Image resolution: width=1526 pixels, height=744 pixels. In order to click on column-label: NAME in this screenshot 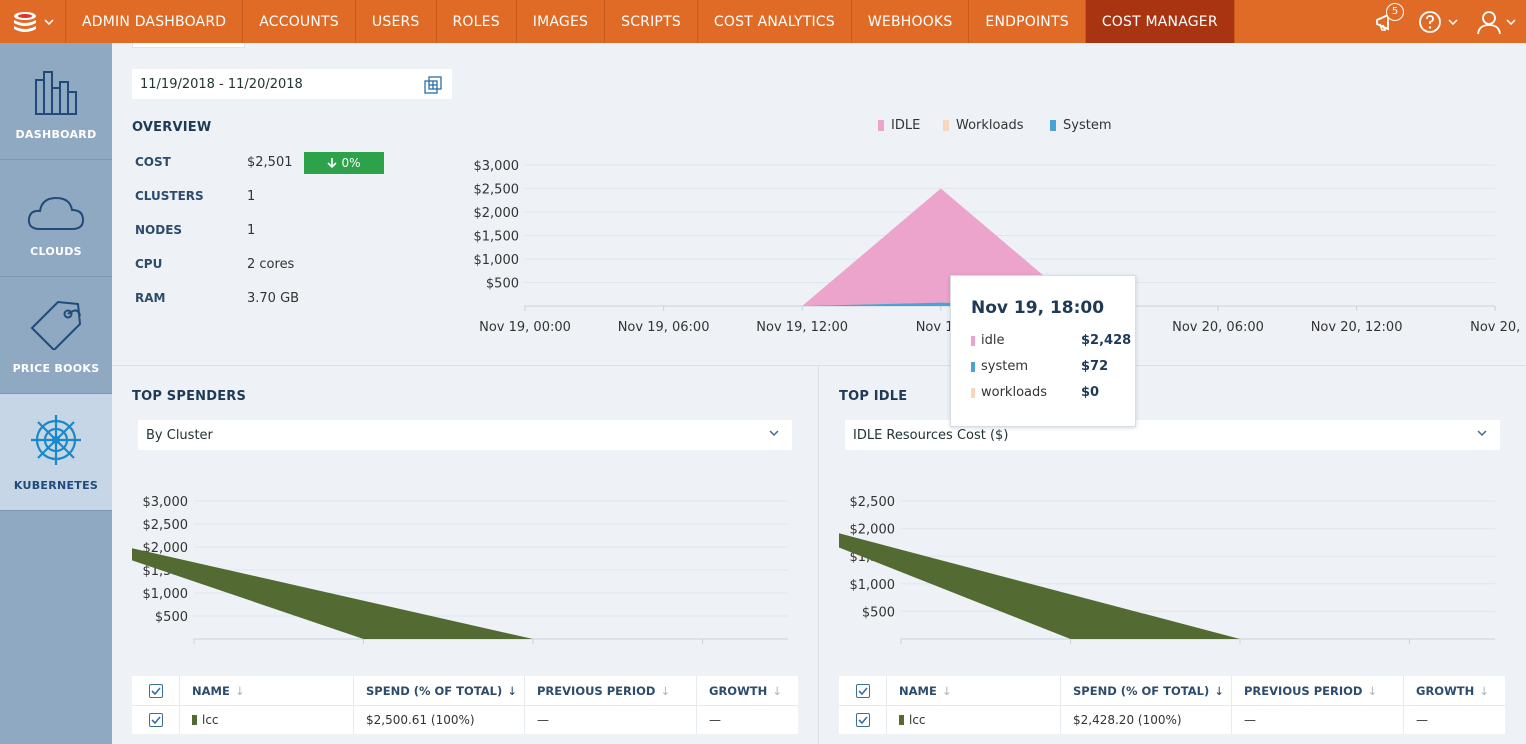, I will do `click(211, 690)`.